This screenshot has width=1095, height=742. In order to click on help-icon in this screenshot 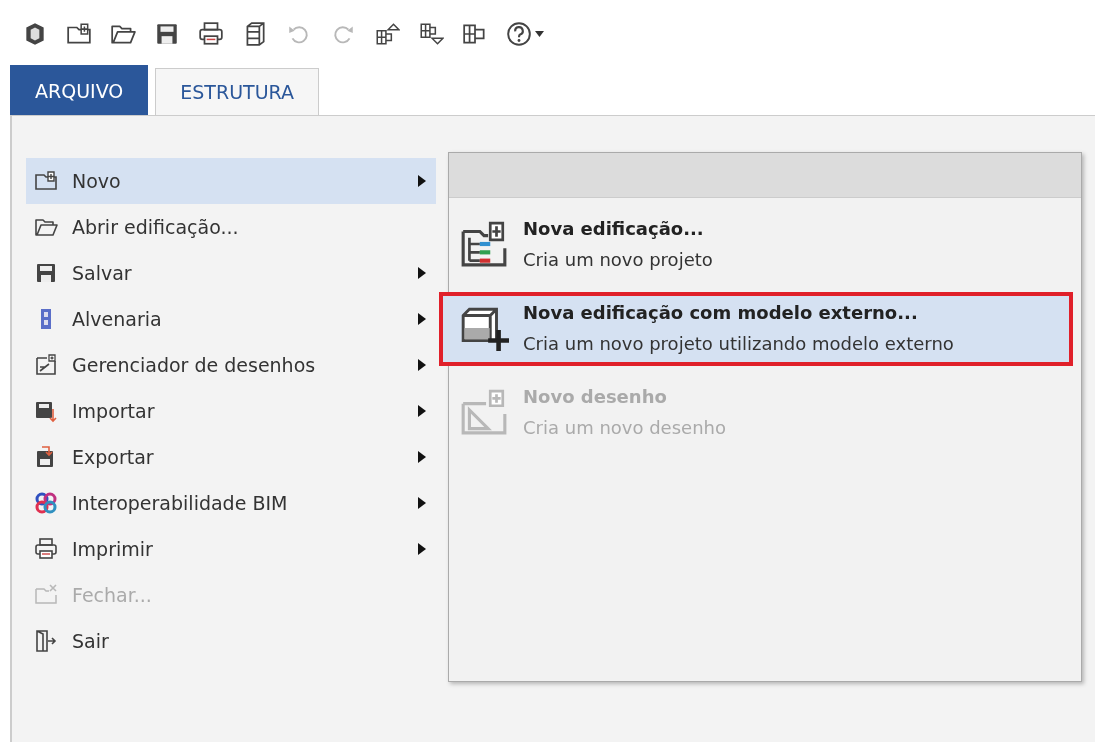, I will do `click(519, 34)`.